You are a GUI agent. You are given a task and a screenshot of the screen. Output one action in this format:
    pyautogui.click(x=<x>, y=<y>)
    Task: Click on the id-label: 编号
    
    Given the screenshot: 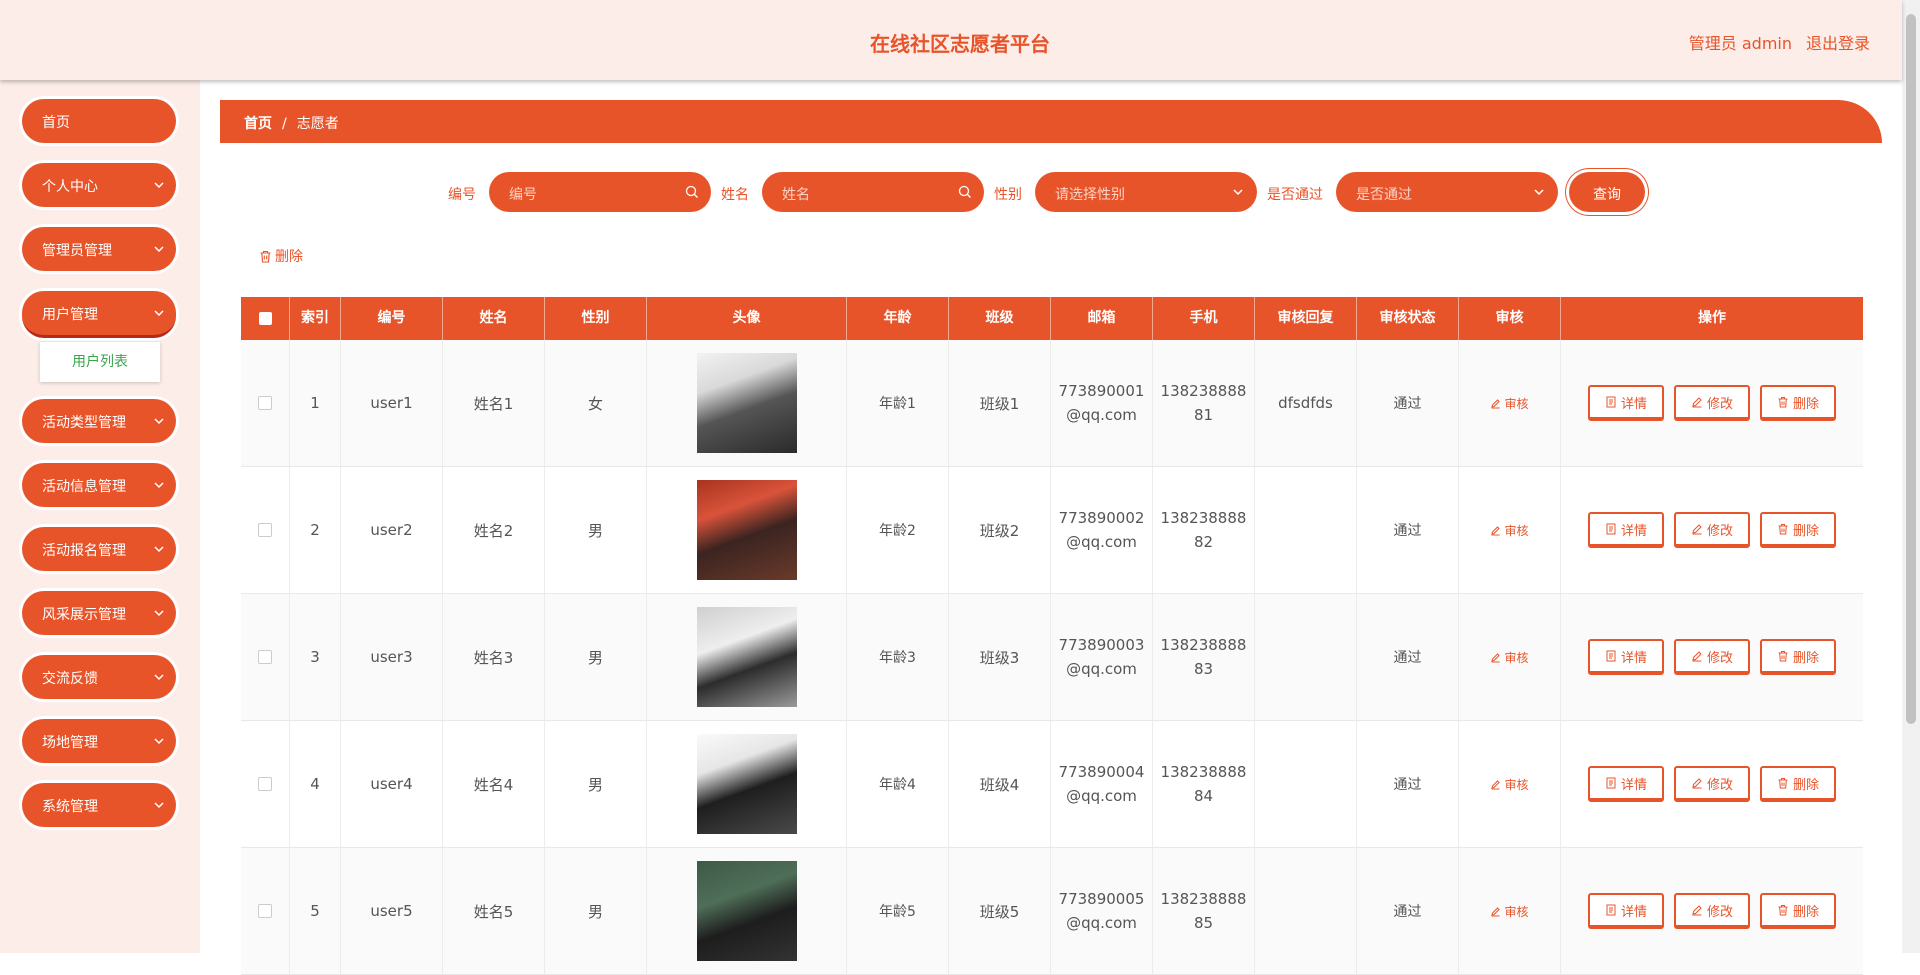 What is the action you would take?
    pyautogui.click(x=462, y=195)
    